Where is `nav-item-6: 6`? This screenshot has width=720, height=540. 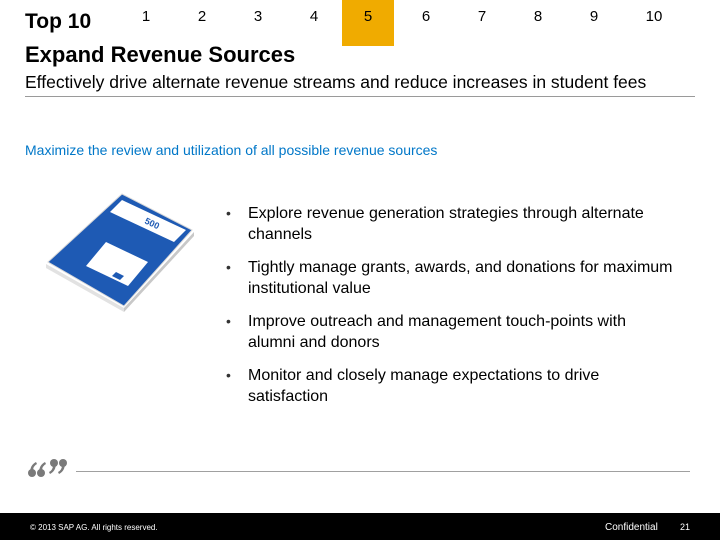 nav-item-6: 6 is located at coordinates (426, 23).